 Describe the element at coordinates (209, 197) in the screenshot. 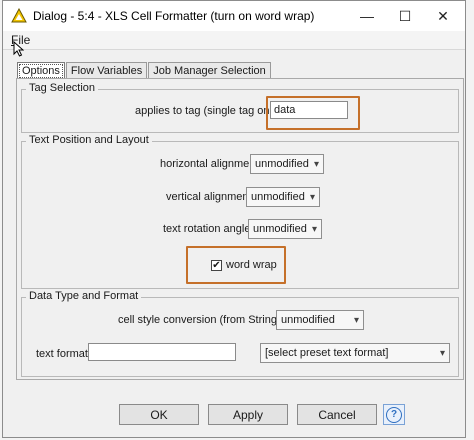

I see `vertical-alignment-label: vertical alignment` at that location.